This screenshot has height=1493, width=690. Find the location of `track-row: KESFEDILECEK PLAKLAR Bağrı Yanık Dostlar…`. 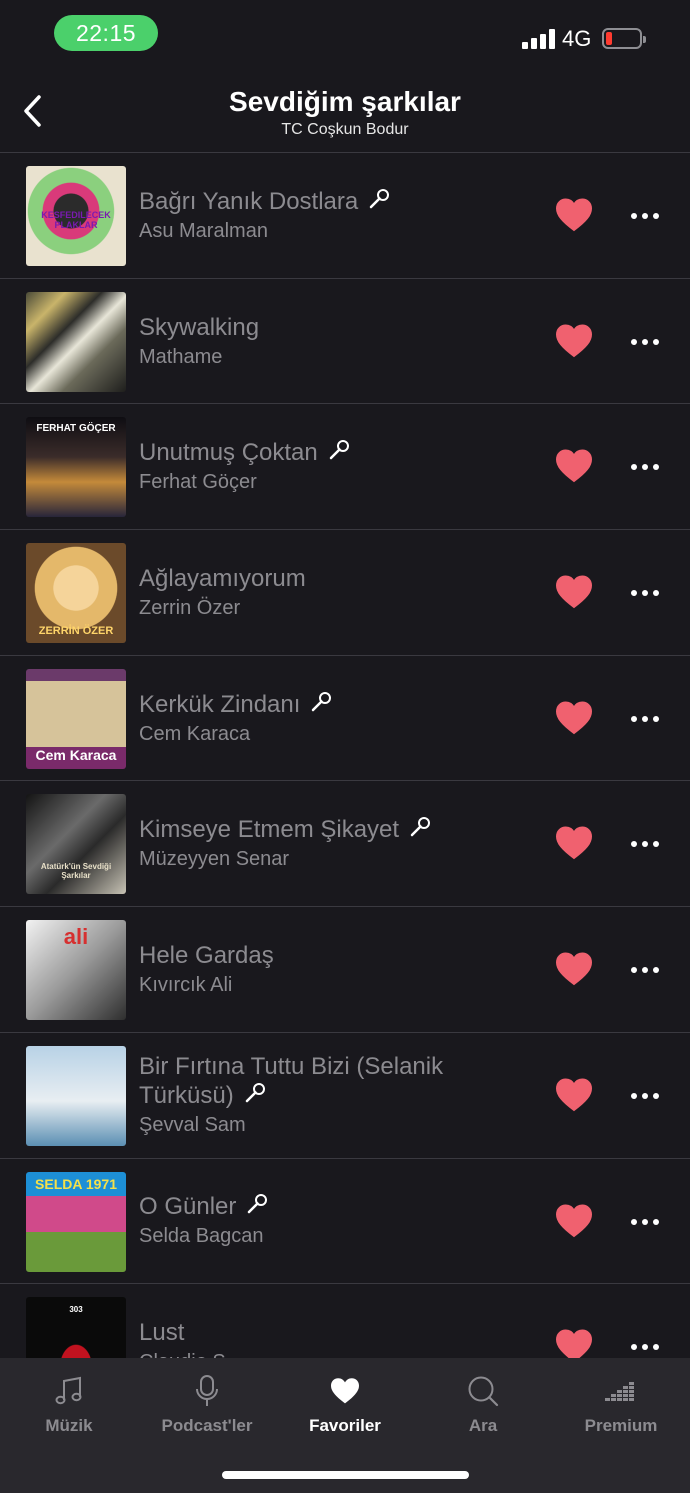

track-row: KESFEDILECEK PLAKLAR Bağrı Yanık Dostlar… is located at coordinates (345, 216).